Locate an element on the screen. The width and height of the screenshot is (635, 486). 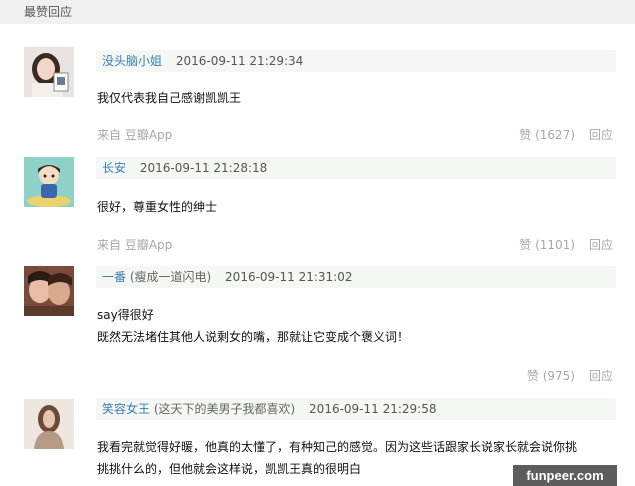
comment-line: say得很好 is located at coordinates (125, 315).